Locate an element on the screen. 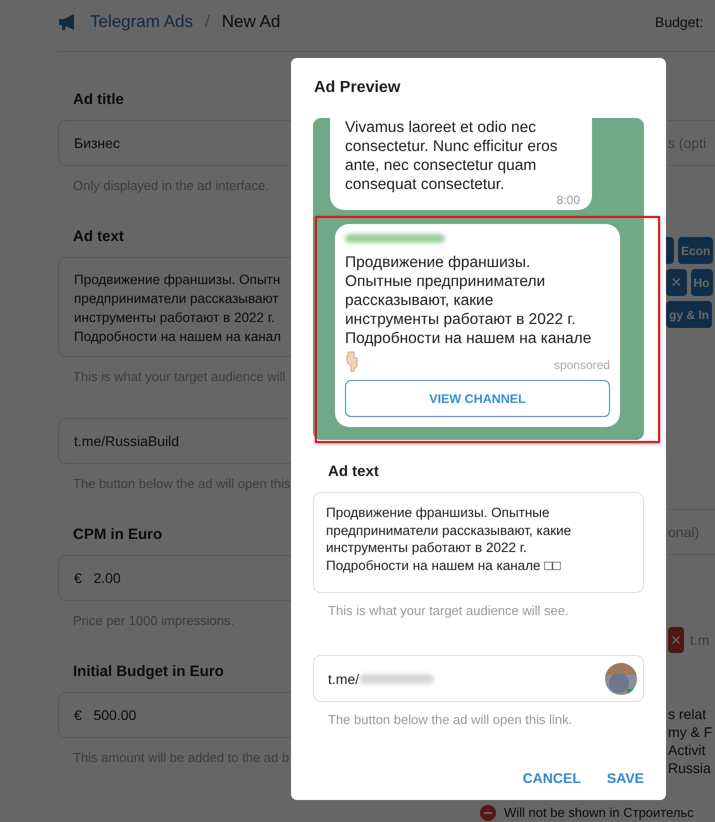 This screenshot has width=715, height=822. tag-chip is located at coordinates (670, 250).